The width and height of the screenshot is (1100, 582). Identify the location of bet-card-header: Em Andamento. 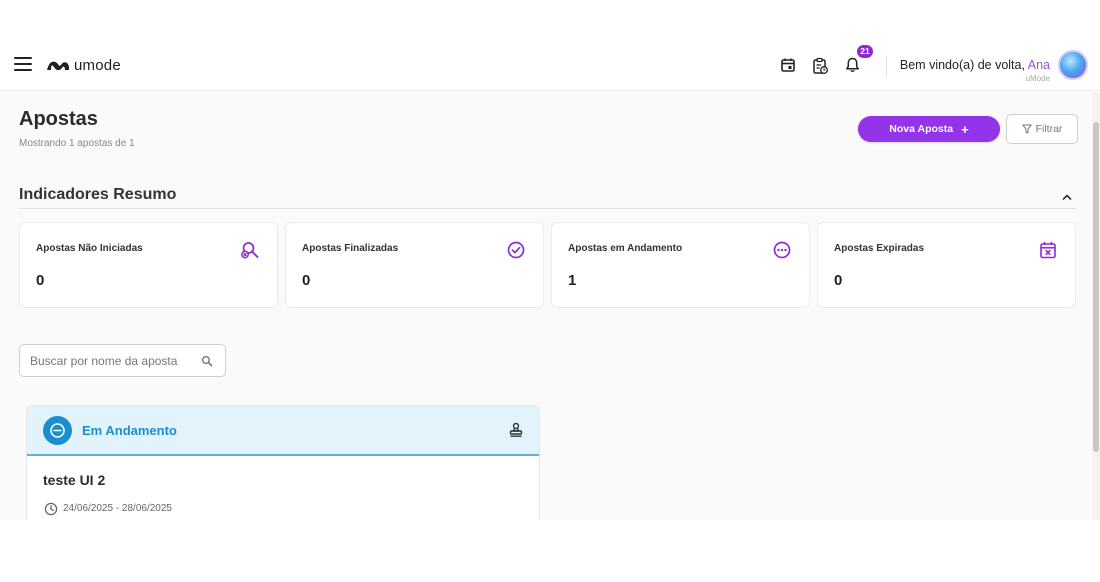
(283, 431).